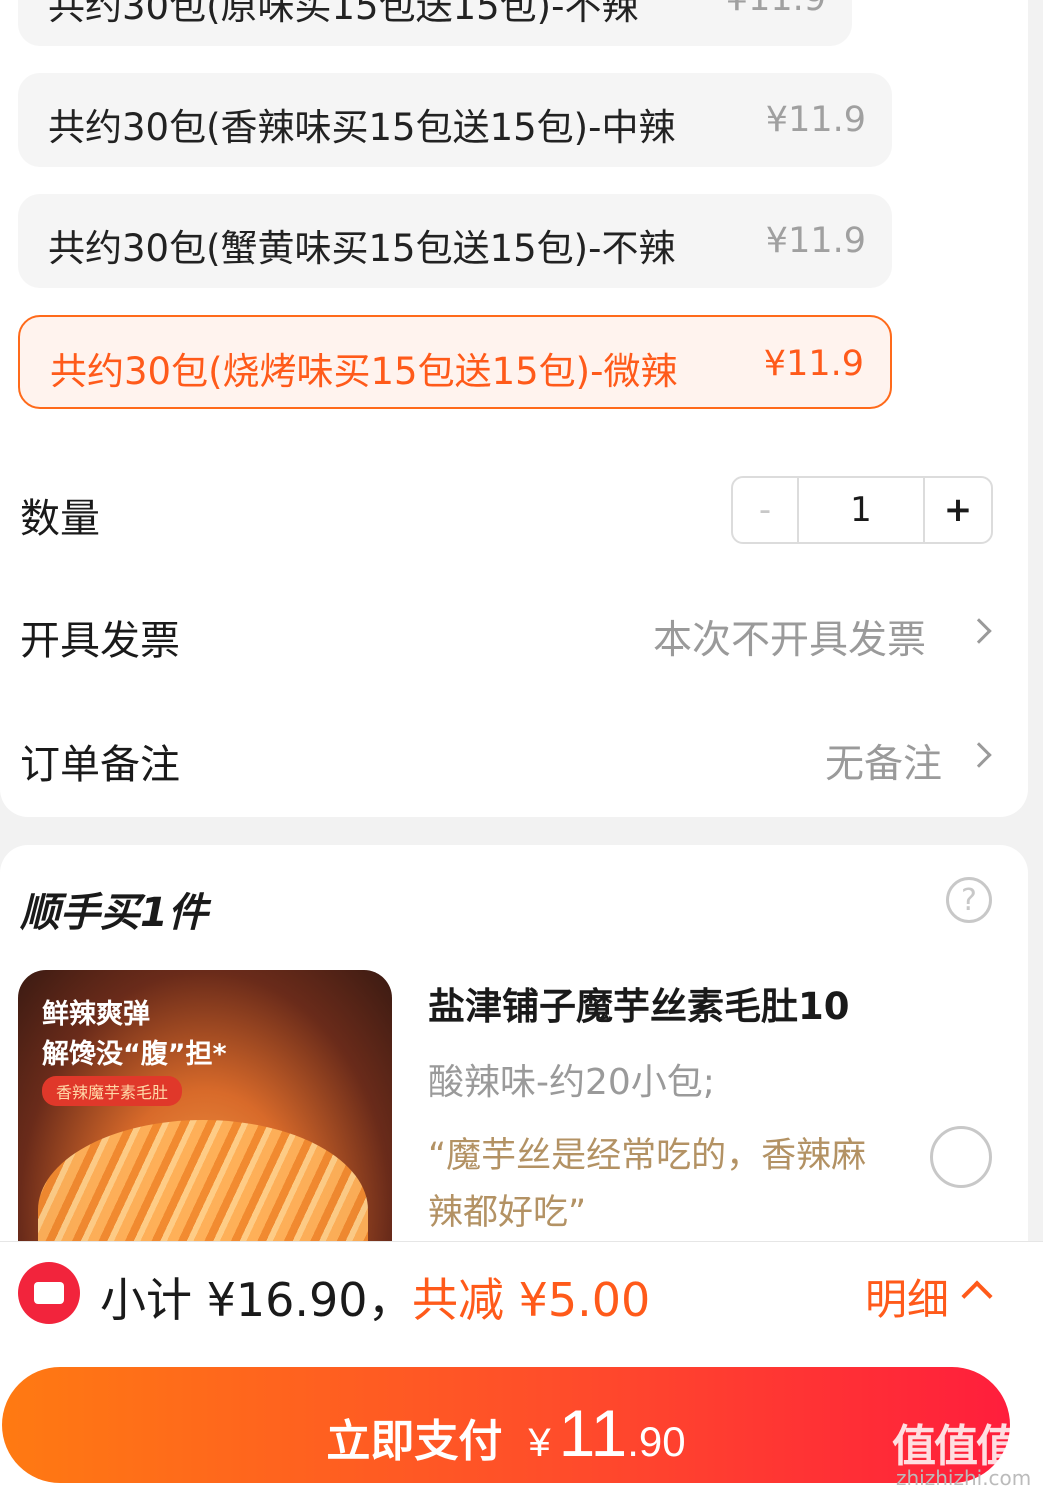 The height and width of the screenshot is (1495, 1043). I want to click on variant-option-spicy: 共约30包(香辣味买15包送15包)-中辣 ¥11.9, so click(455, 120).